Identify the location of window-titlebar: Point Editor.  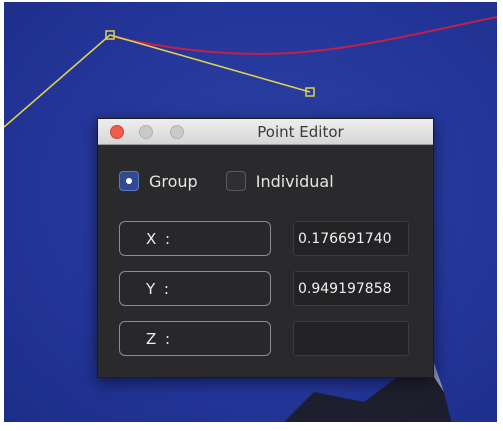
(265, 132).